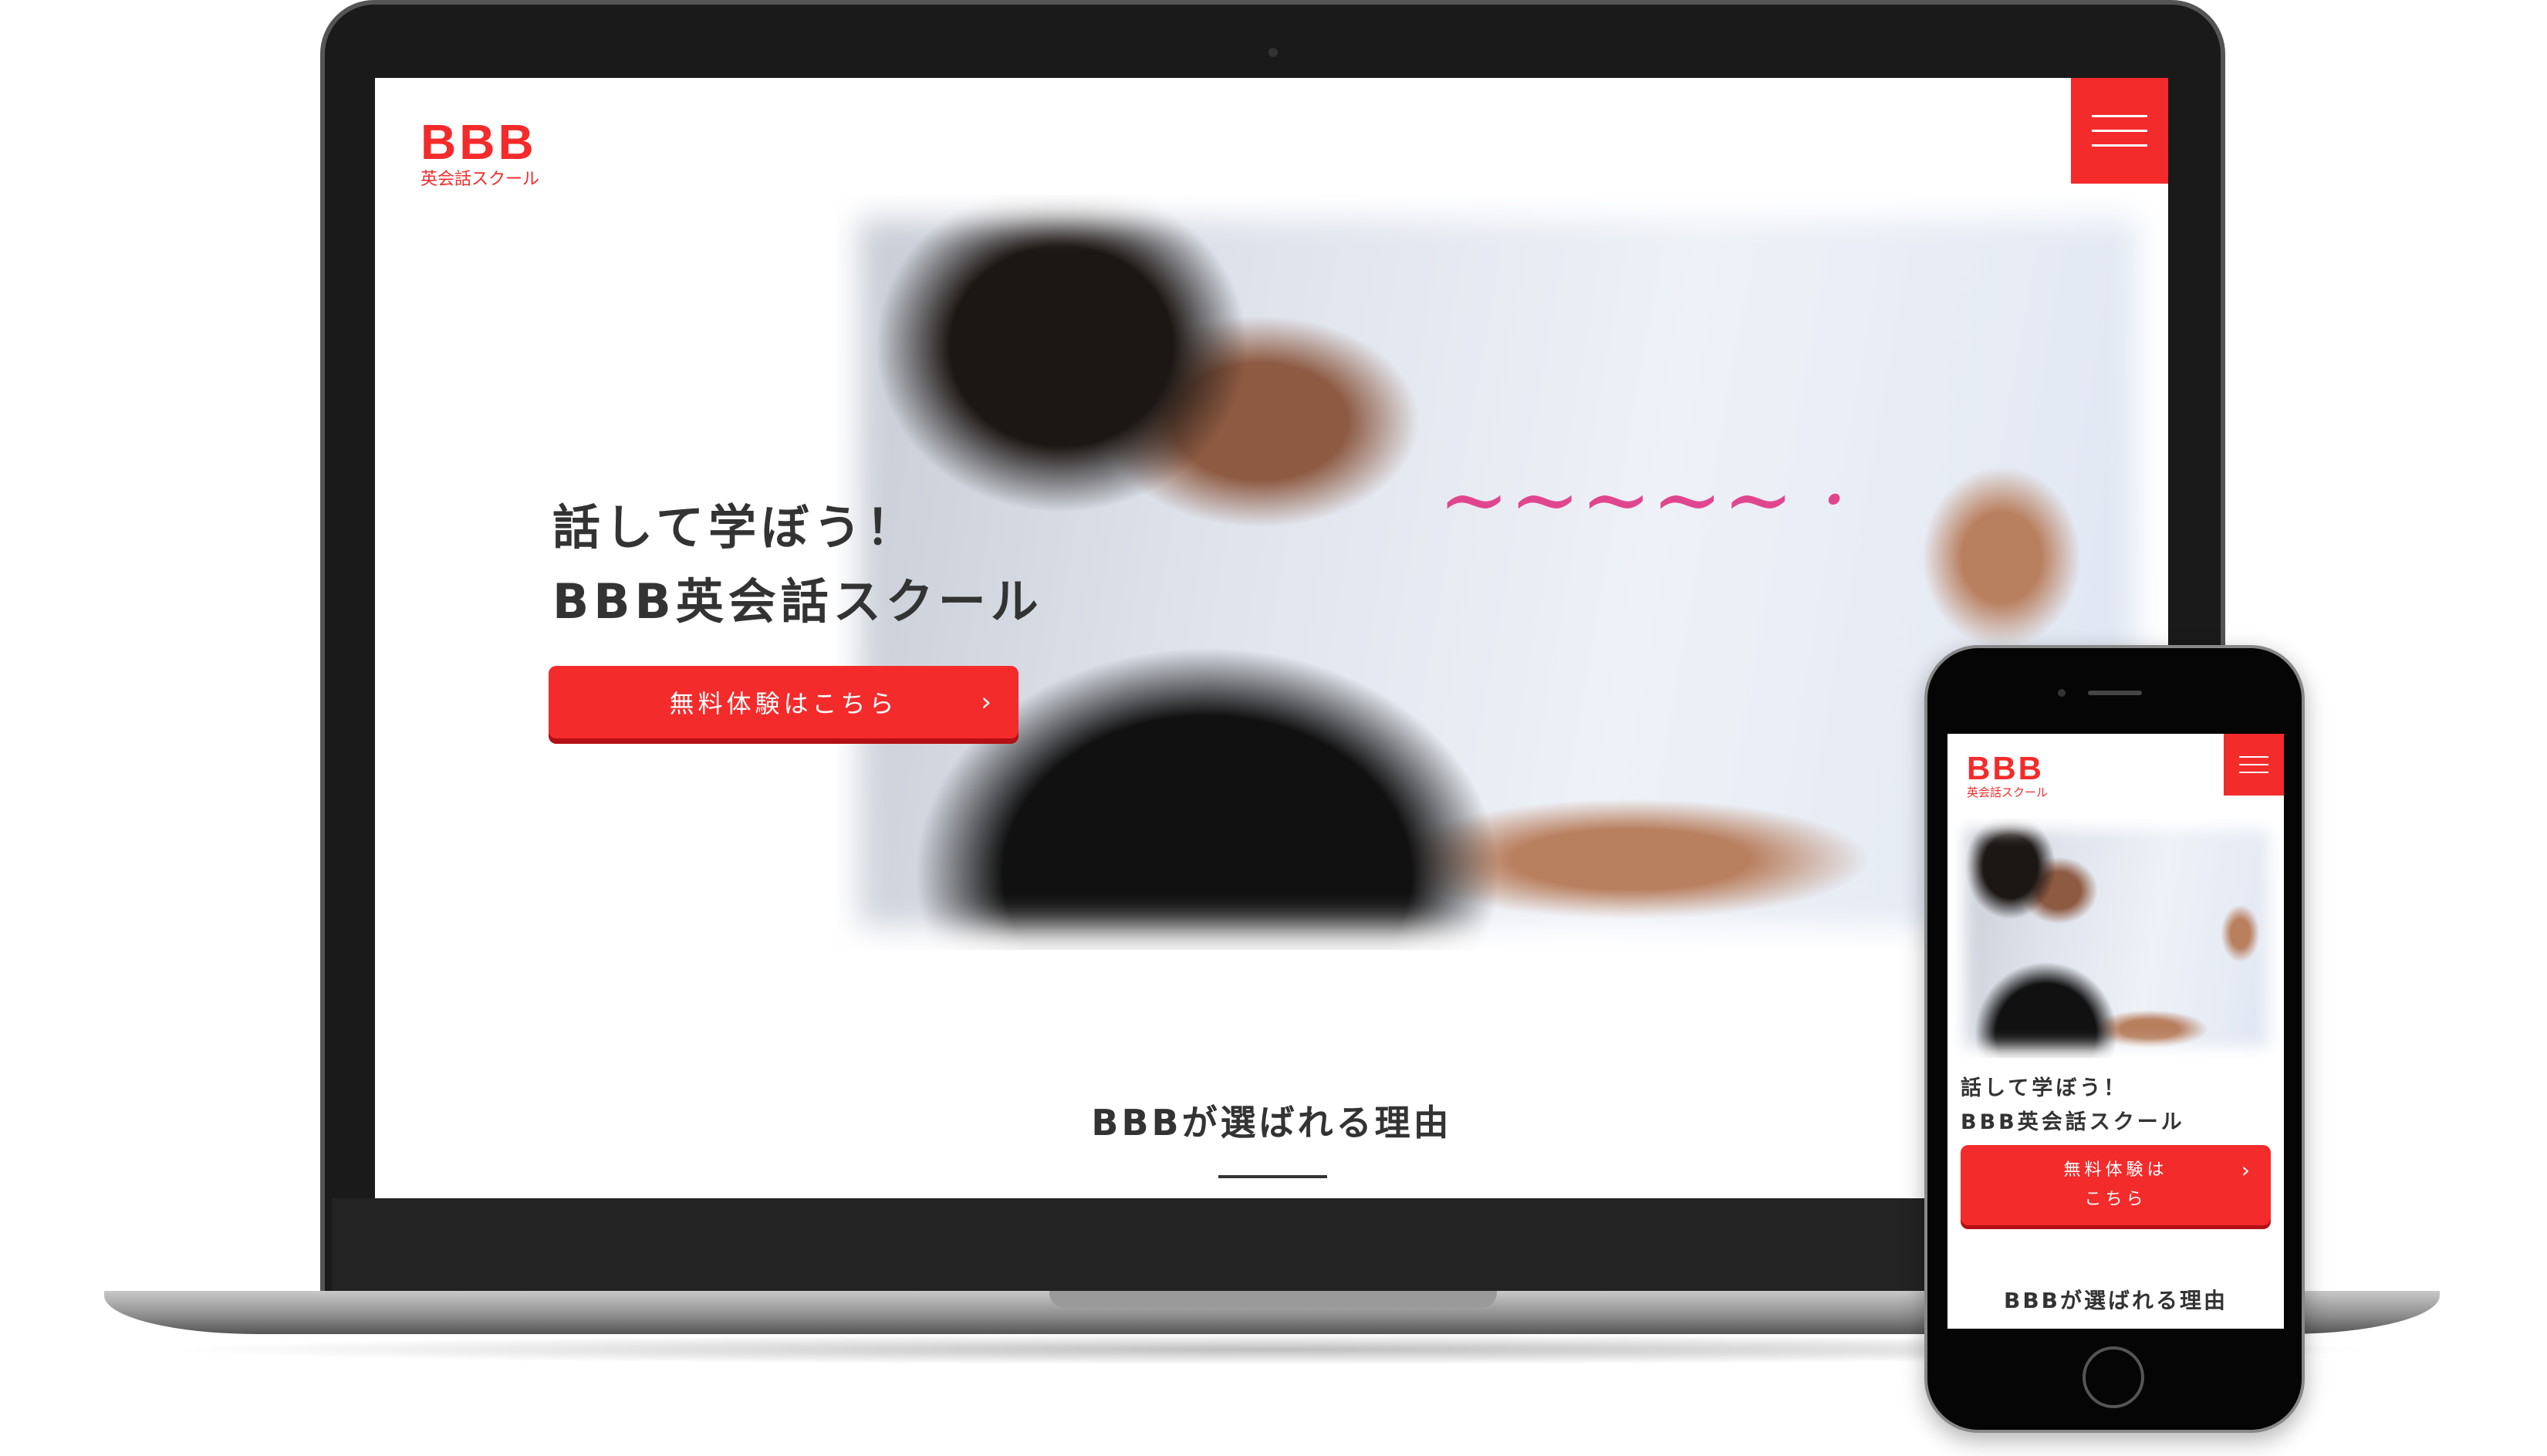 The height and width of the screenshot is (1456, 2547). Describe the element at coordinates (797, 601) in the screenshot. I see `hero-heading-line2: BBB英会話スクール` at that location.